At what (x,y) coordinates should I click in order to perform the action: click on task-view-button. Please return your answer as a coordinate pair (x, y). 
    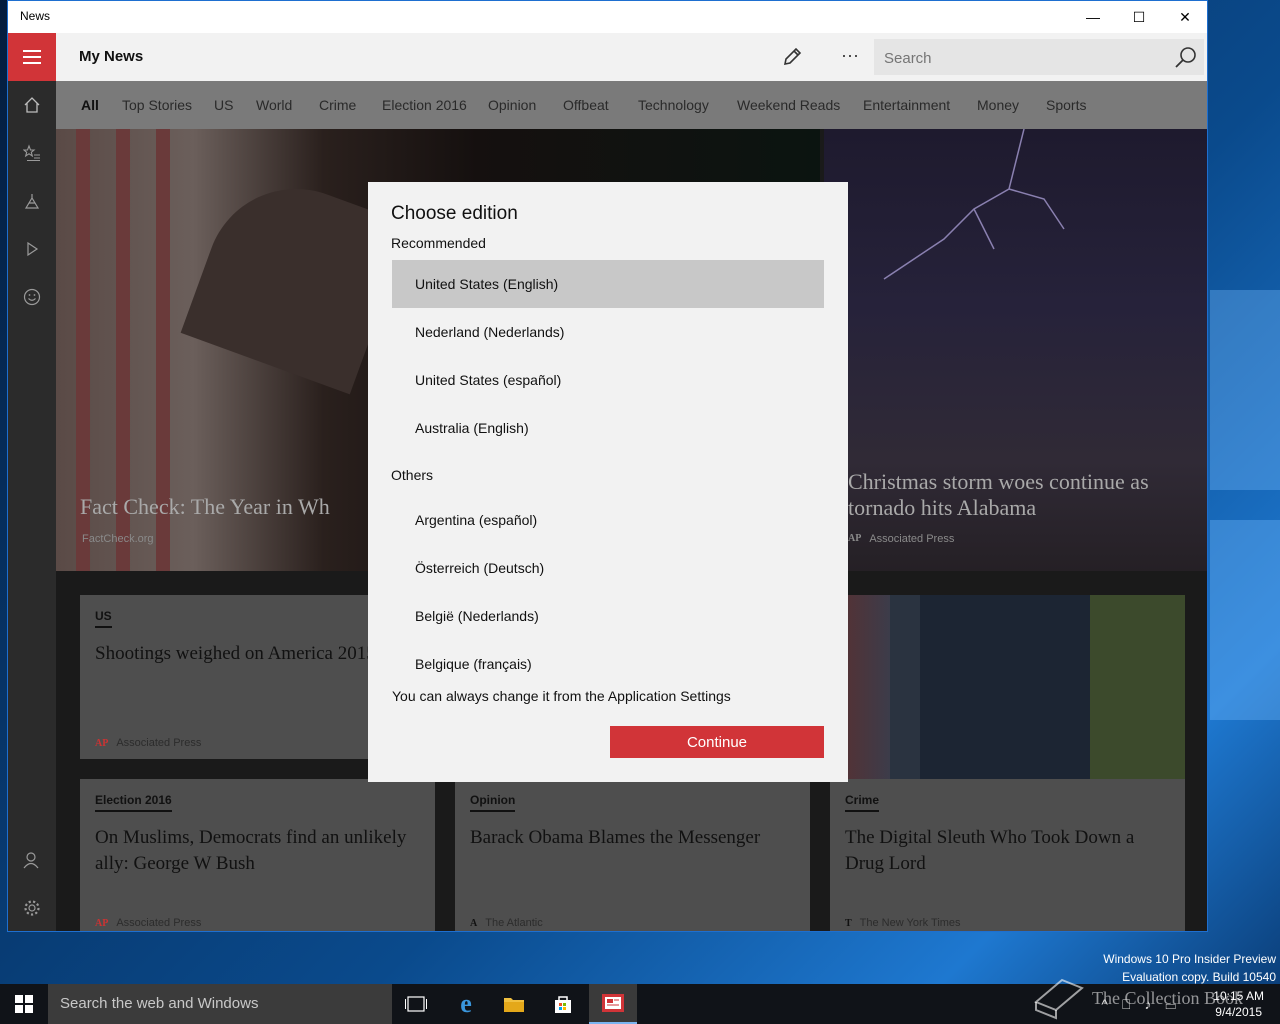
    Looking at the image, I should click on (416, 1004).